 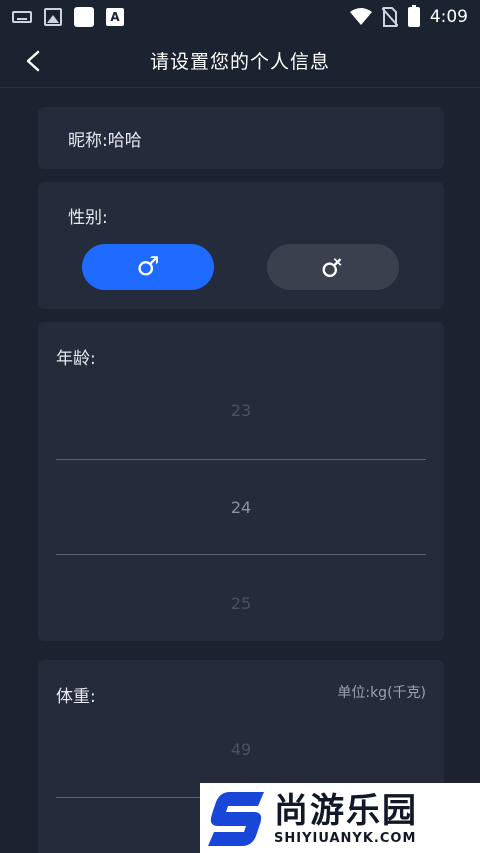 I want to click on weight-unit-label: 单位:kg(千克), so click(x=381, y=693).